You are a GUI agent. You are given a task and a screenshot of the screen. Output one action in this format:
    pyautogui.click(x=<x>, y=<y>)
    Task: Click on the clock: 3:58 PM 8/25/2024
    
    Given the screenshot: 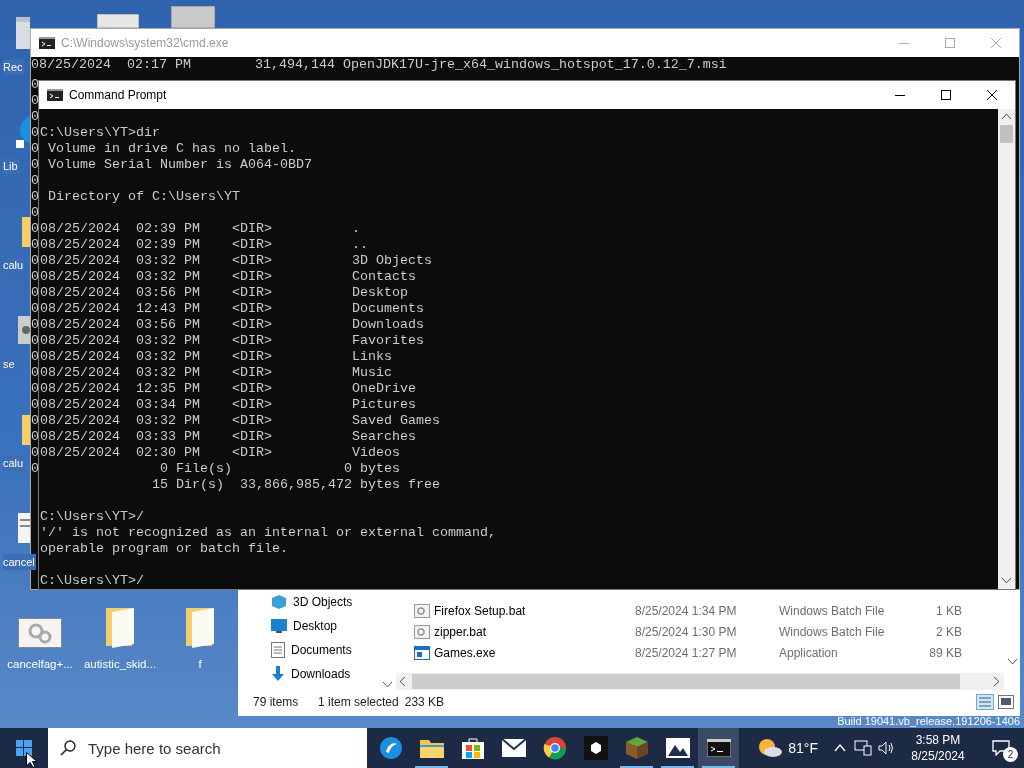 What is the action you would take?
    pyautogui.click(x=938, y=748)
    